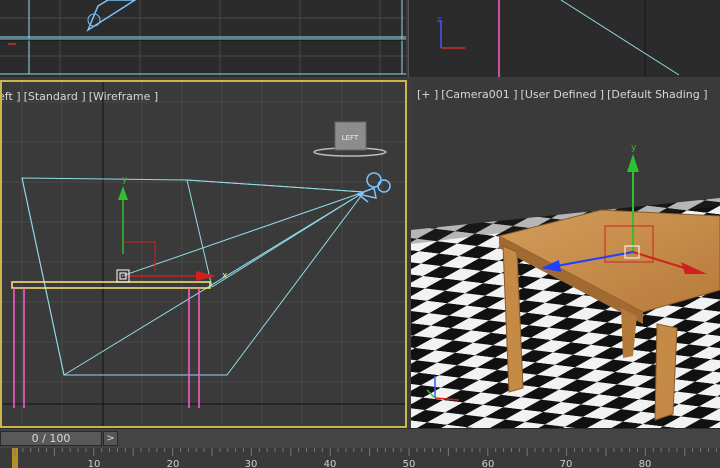  Describe the element at coordinates (373, 187) in the screenshot. I see `camera-object-left` at that location.